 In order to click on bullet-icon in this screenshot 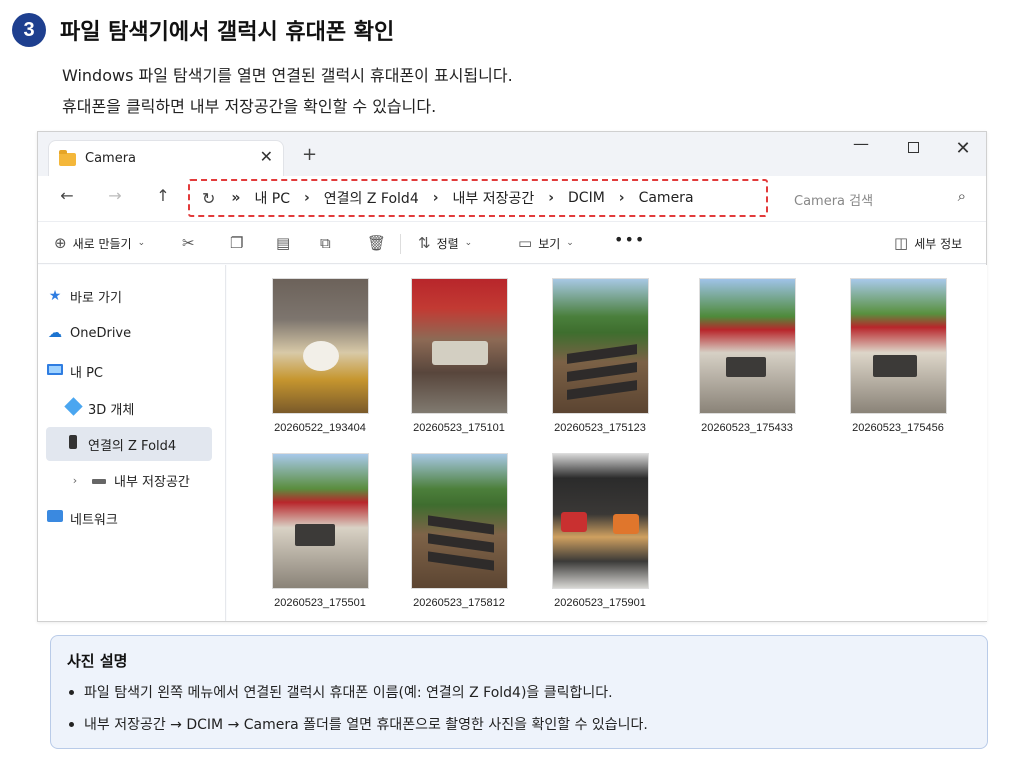, I will do `click(71, 724)`.